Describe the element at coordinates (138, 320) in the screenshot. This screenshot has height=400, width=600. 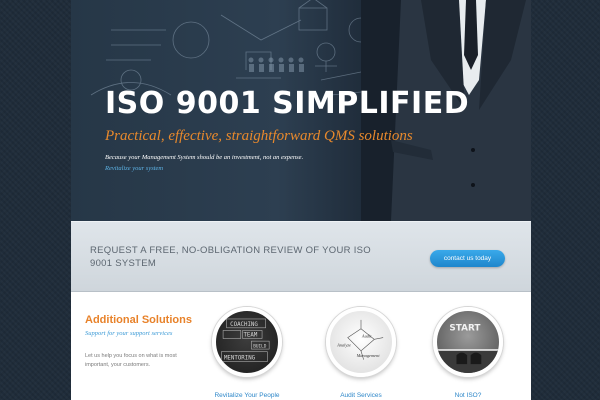
I see `solutions-heading: Additional Solutions` at that location.